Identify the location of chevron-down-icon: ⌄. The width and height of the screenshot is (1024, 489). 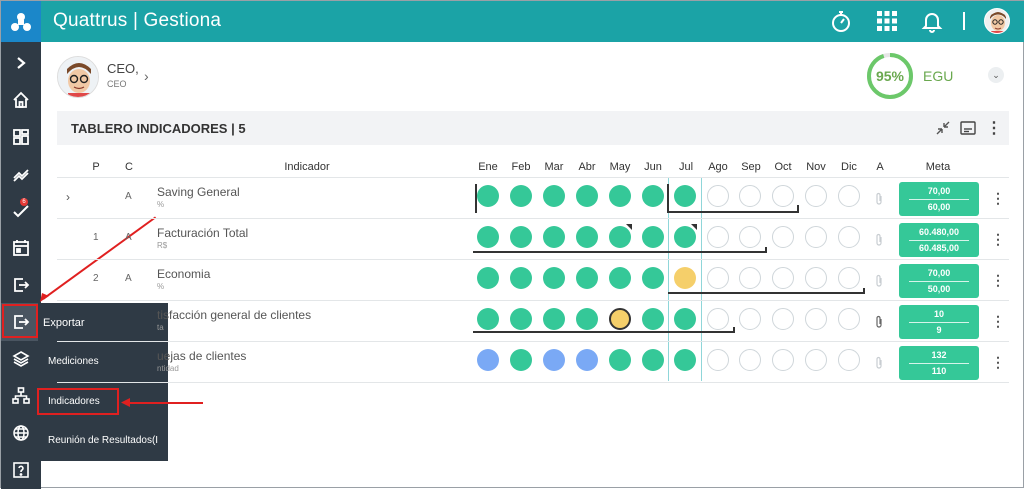
(996, 75).